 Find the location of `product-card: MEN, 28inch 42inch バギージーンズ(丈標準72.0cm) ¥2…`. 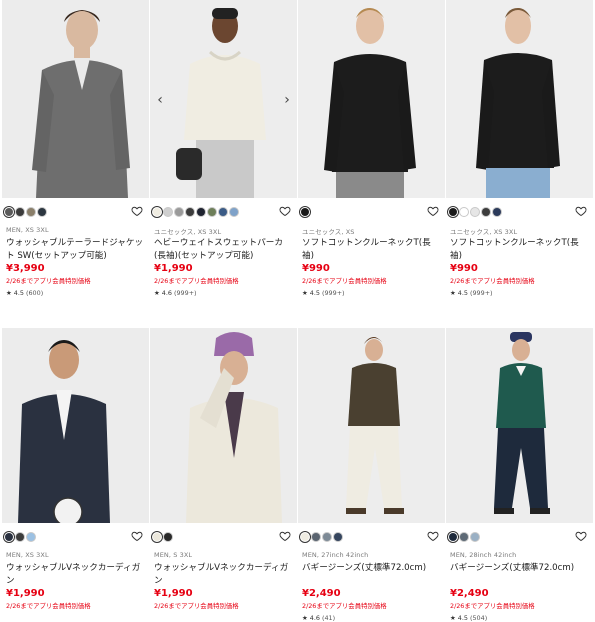

product-card: MEN, 28inch 42inch バギージーンズ(丈標準72.0cm) ¥2… is located at coordinates (519, 475).